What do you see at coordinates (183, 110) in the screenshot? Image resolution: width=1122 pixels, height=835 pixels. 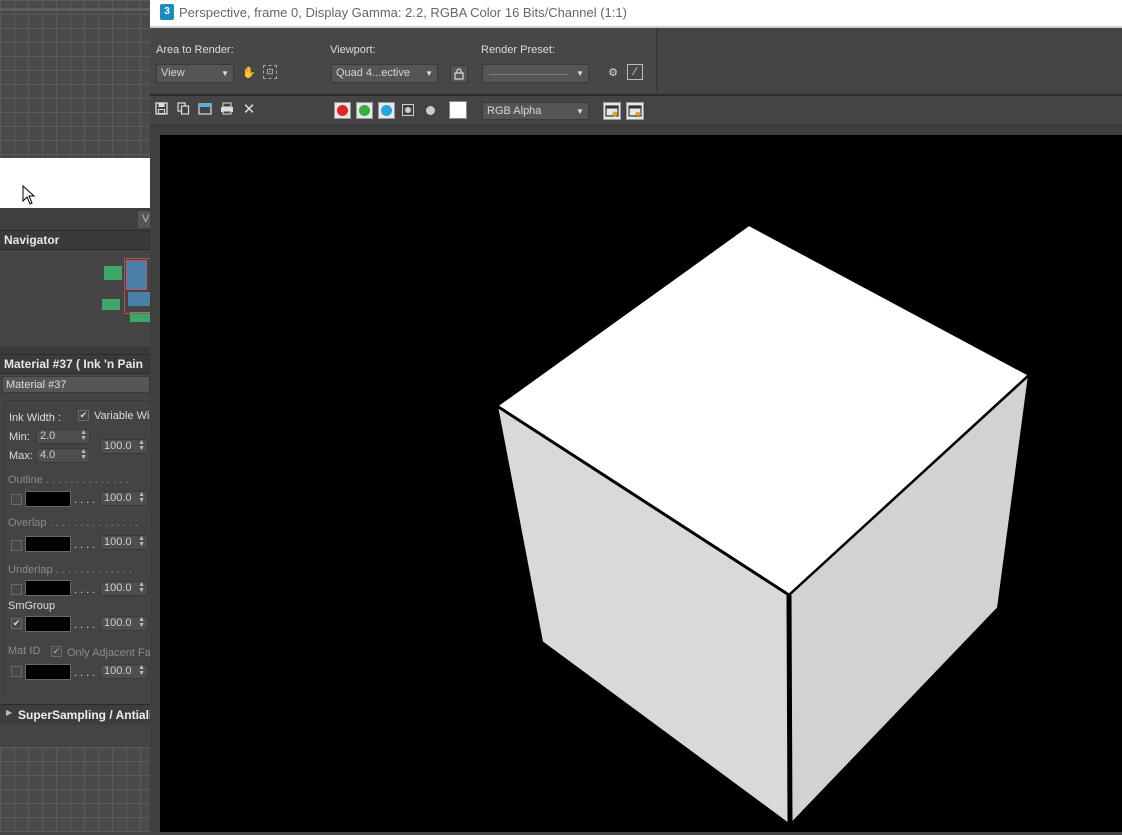 I see `copy-image-icon` at bounding box center [183, 110].